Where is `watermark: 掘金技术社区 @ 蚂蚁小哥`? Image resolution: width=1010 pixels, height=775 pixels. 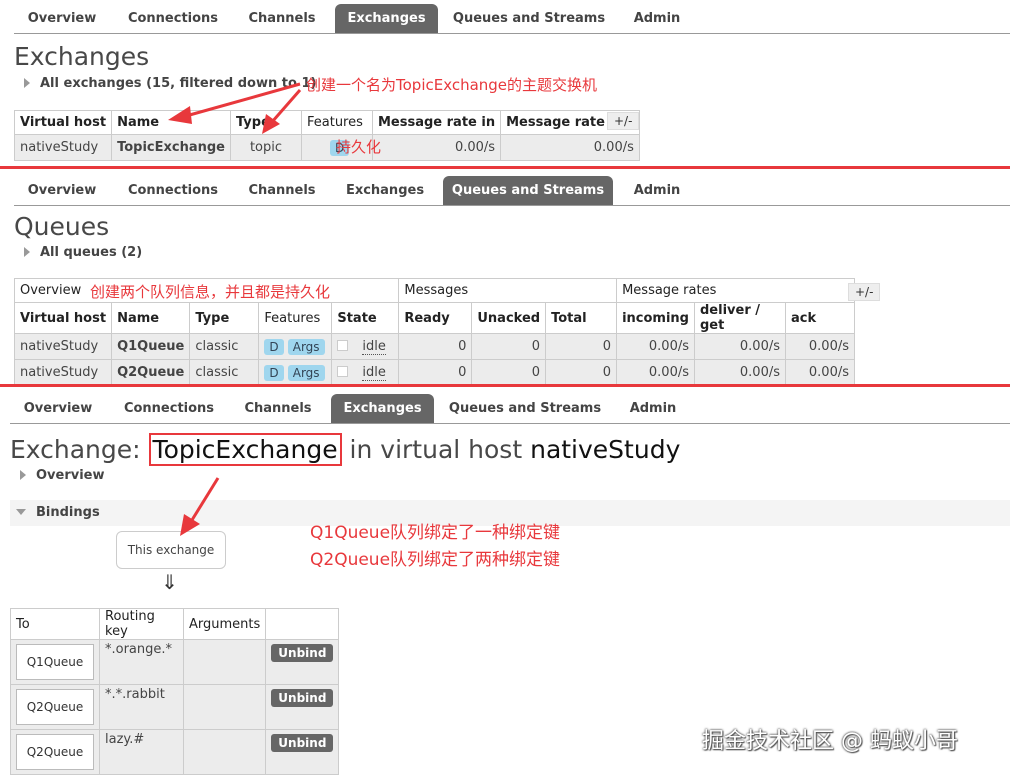
watermark: 掘金技术社区 @ 蚂蚁小哥 is located at coordinates (830, 741).